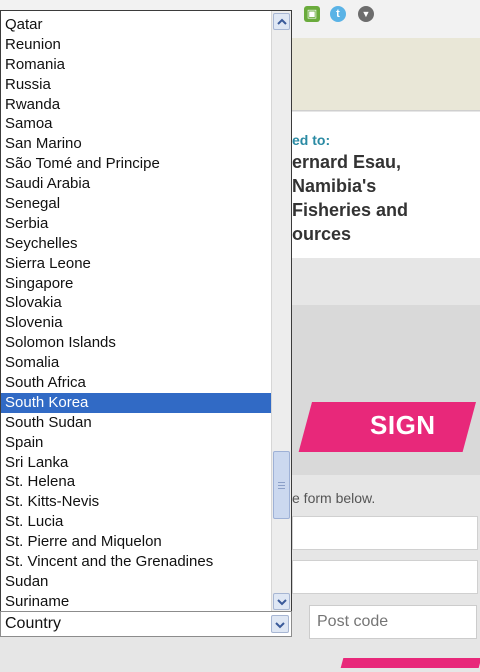  Describe the element at coordinates (136, 443) in the screenshot. I see `country-option: Spain` at that location.